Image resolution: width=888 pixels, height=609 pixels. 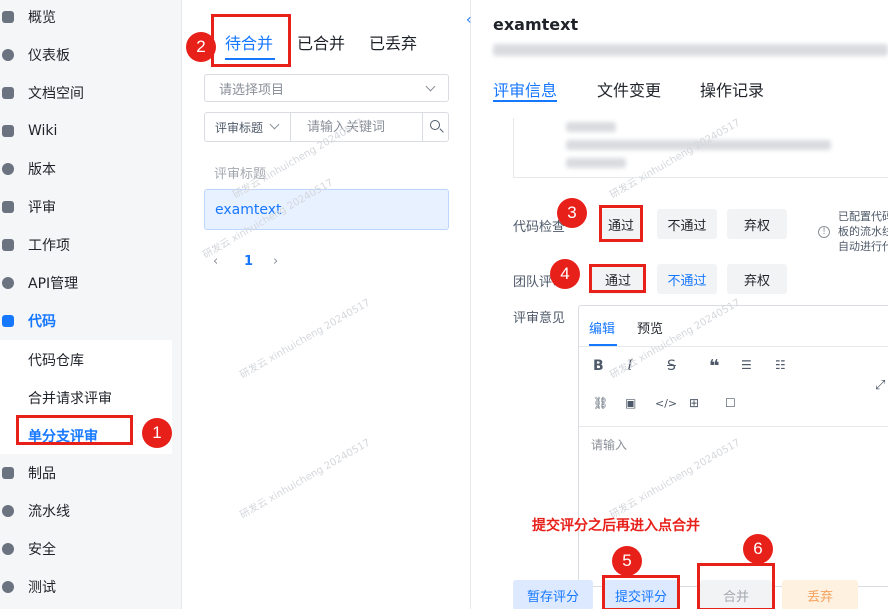 I want to click on team-review-abstain-button: 弃权, so click(x=757, y=279).